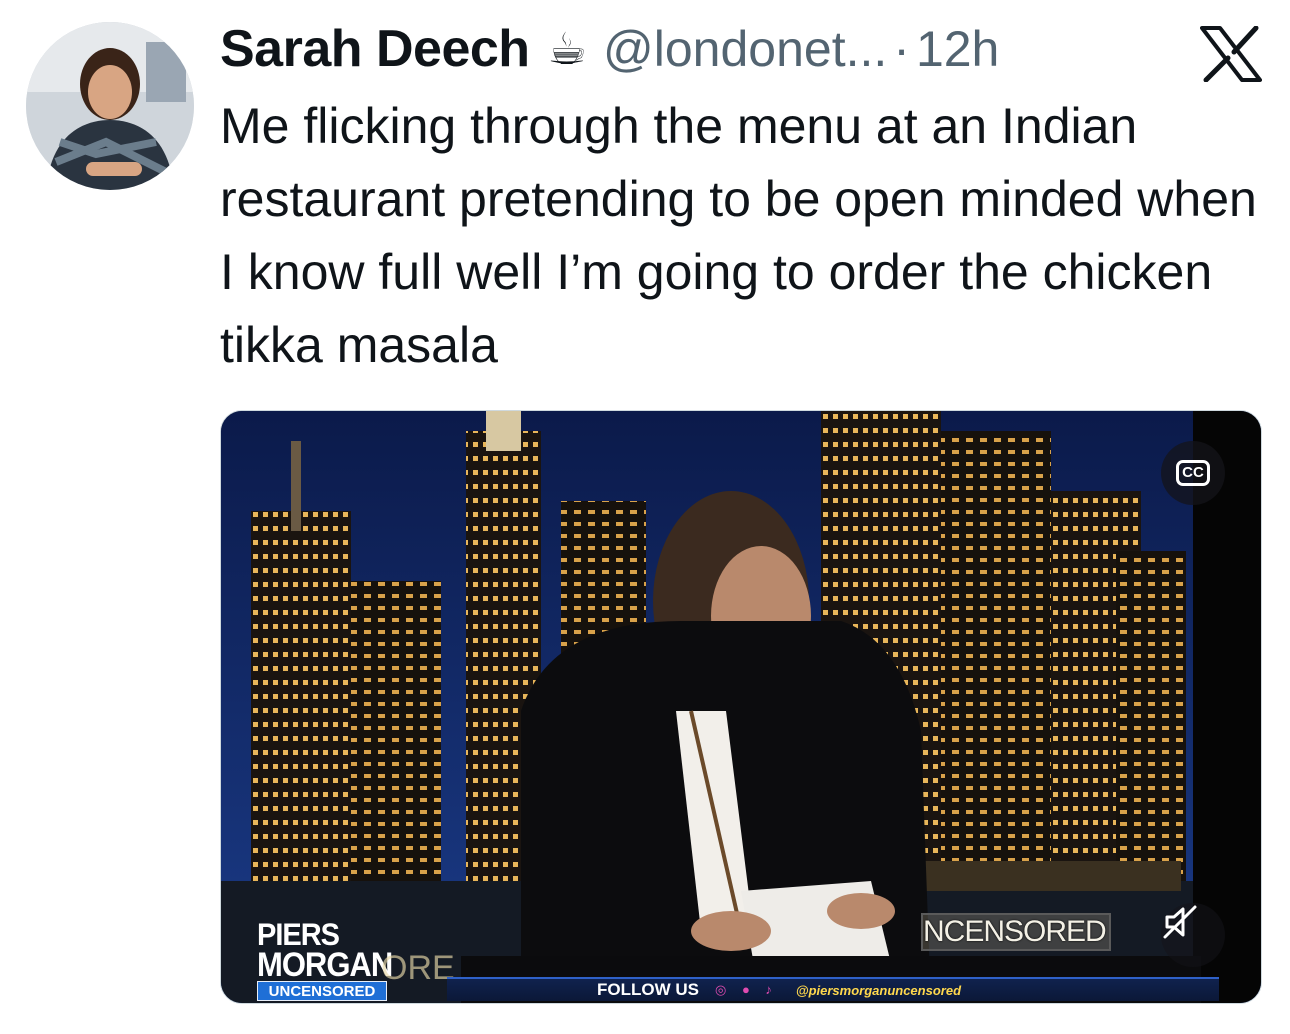 This screenshot has height=1034, width=1290. I want to click on coffee-emoji-icon: ☕, so click(567, 49).